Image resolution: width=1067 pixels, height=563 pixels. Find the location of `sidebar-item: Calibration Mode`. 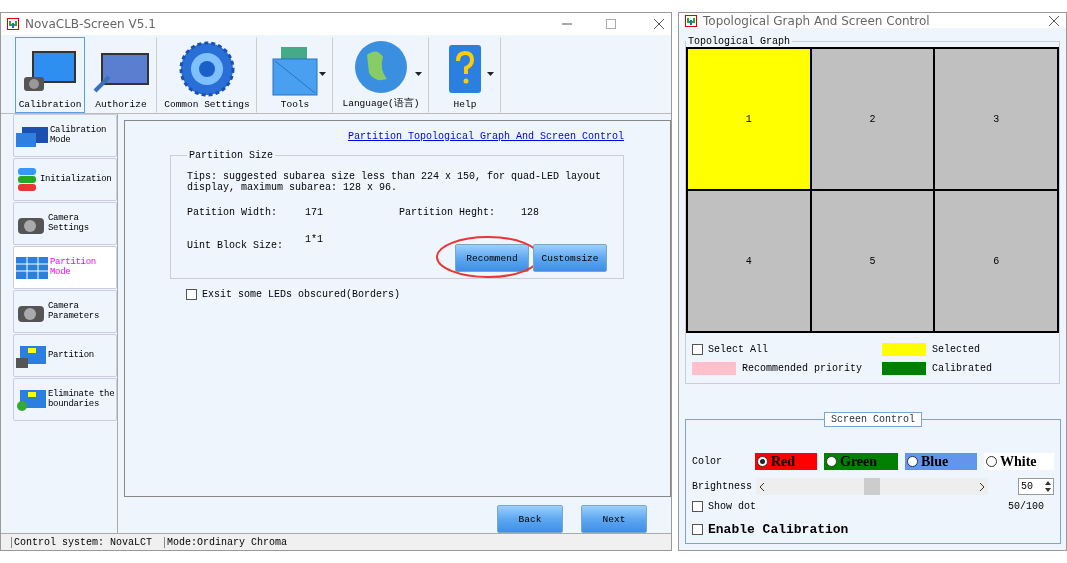

sidebar-item: Calibration Mode is located at coordinates (65, 135).